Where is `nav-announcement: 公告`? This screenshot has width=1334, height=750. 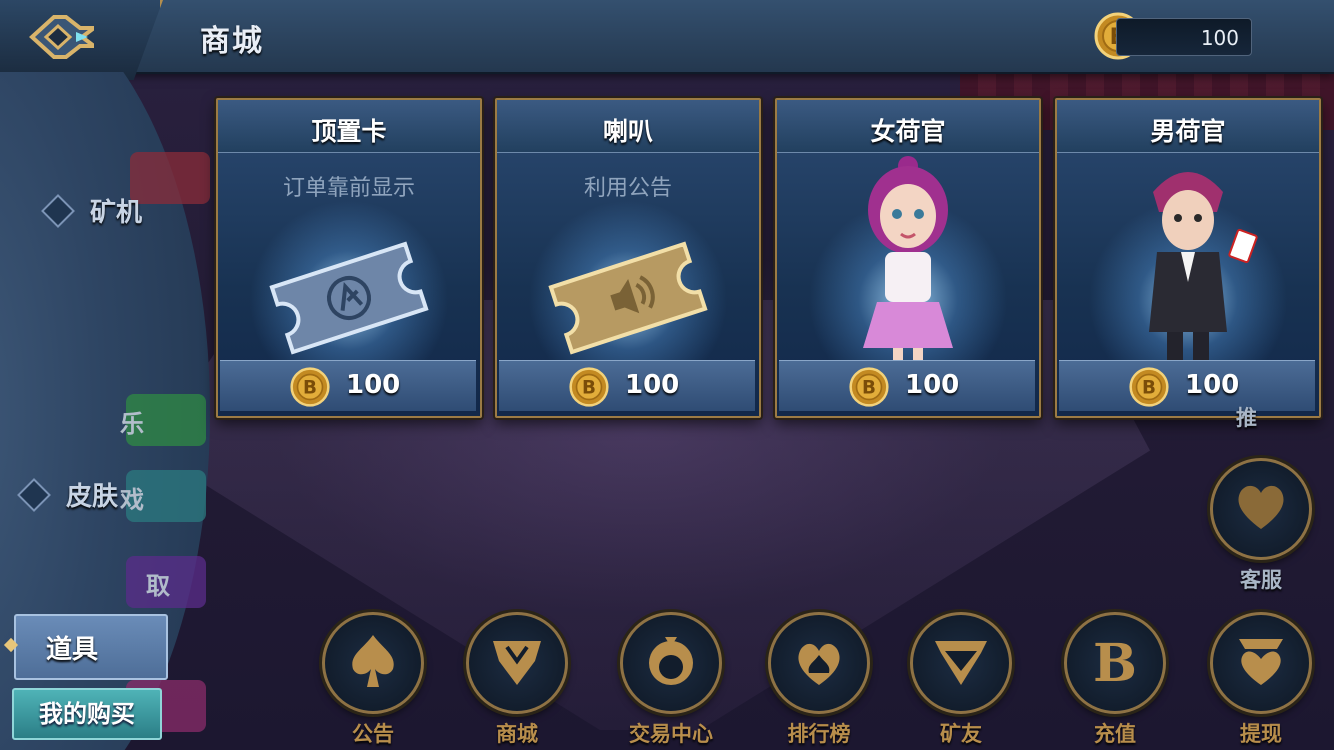
nav-announcement: 公告 is located at coordinates (373, 680).